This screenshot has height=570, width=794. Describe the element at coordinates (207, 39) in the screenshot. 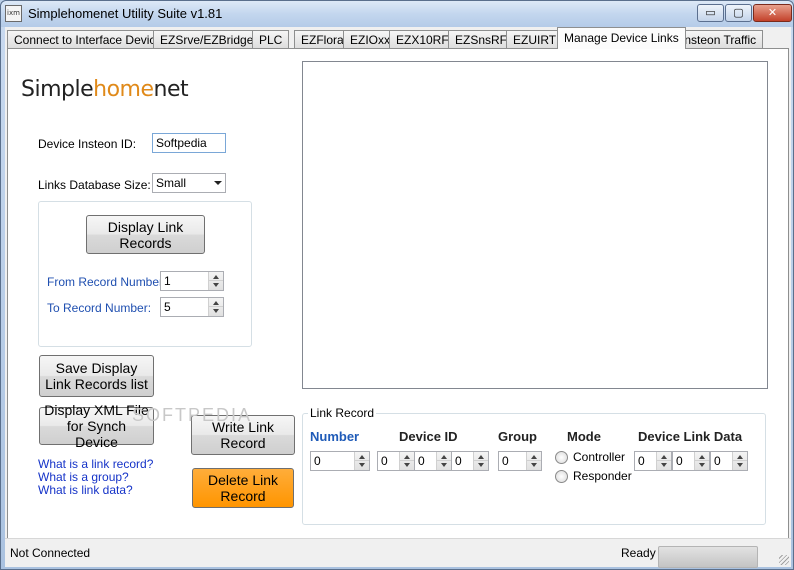

I see `tab-ezsrve: EZSrve/EZBridge` at that location.